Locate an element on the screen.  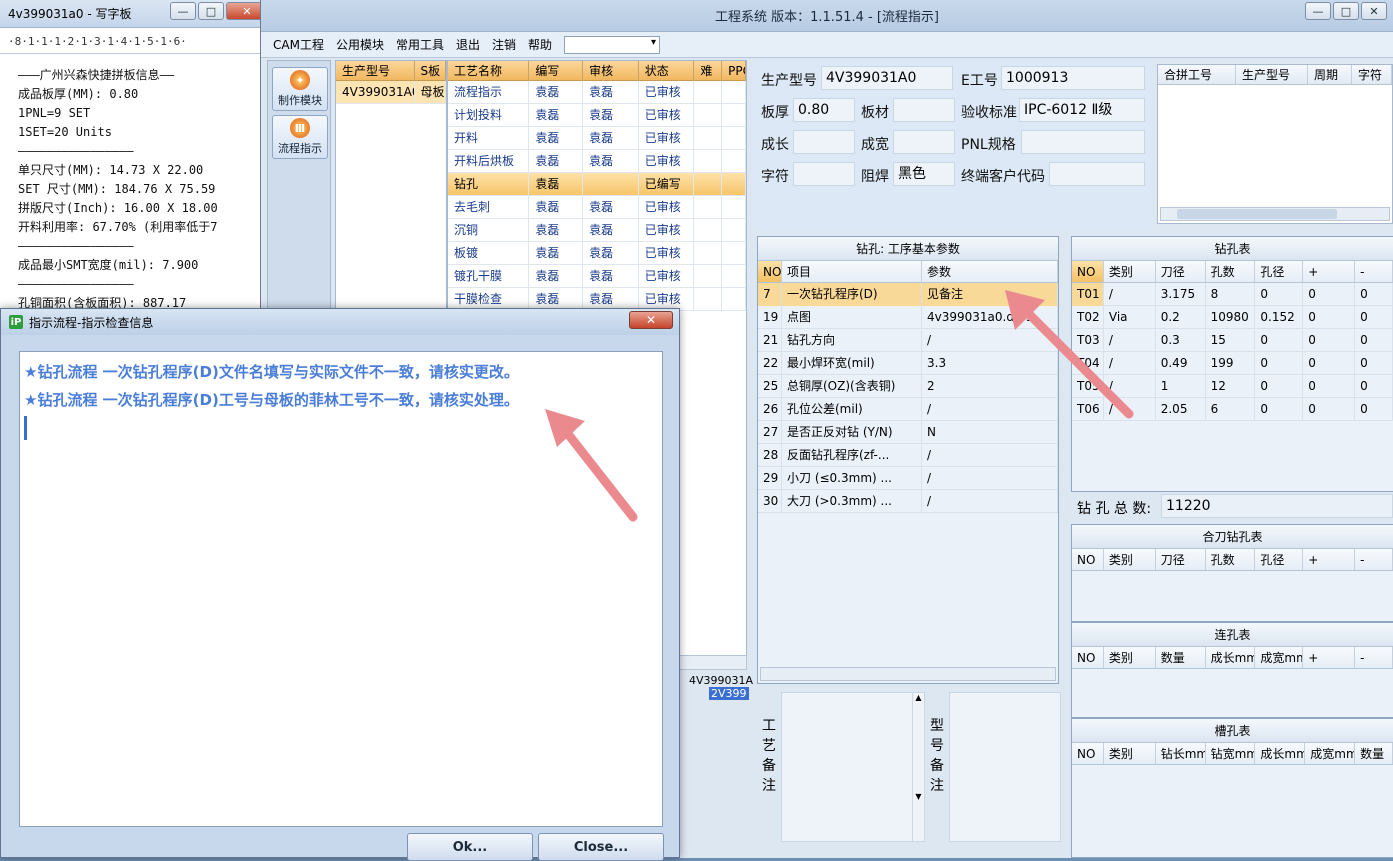
process-remark-box: ▲ ▼ is located at coordinates (853, 767).